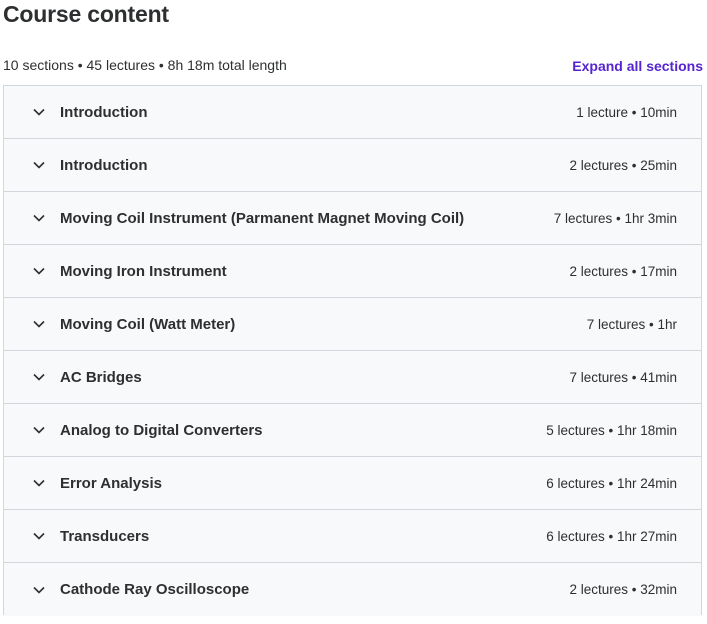 The image size is (707, 624). Describe the element at coordinates (611, 536) in the screenshot. I see `section-meta: 6 lectures • 1hr 27min` at that location.